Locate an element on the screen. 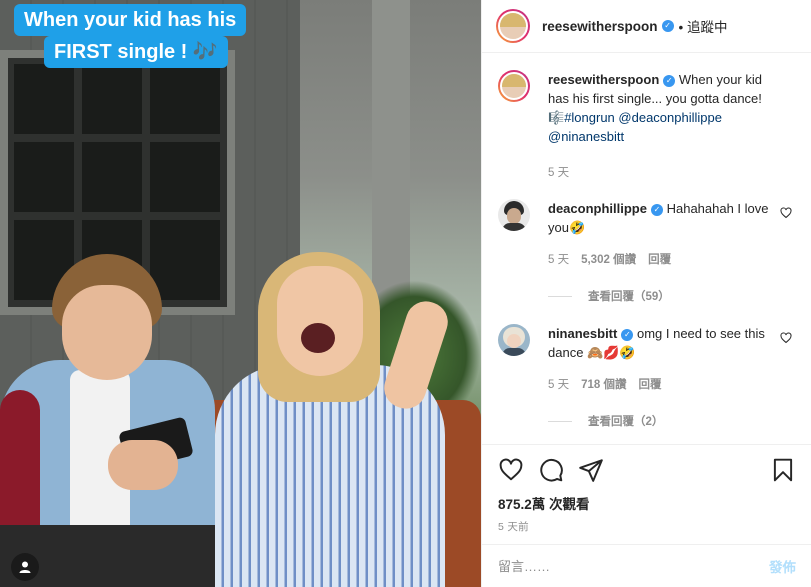 The image size is (811, 587). follow-status: • 追蹤中 is located at coordinates (703, 26).